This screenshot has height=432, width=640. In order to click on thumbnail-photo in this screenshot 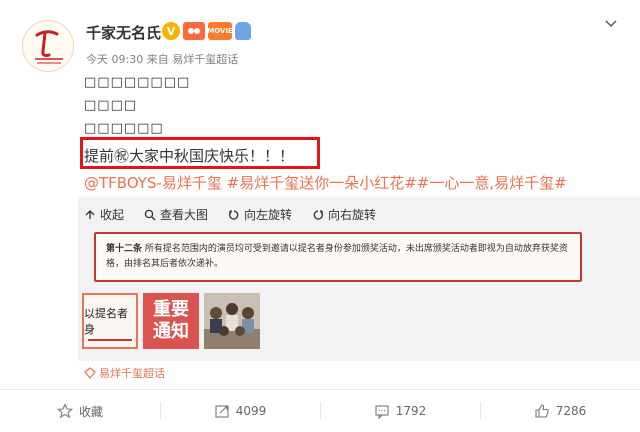, I will do `click(232, 321)`.